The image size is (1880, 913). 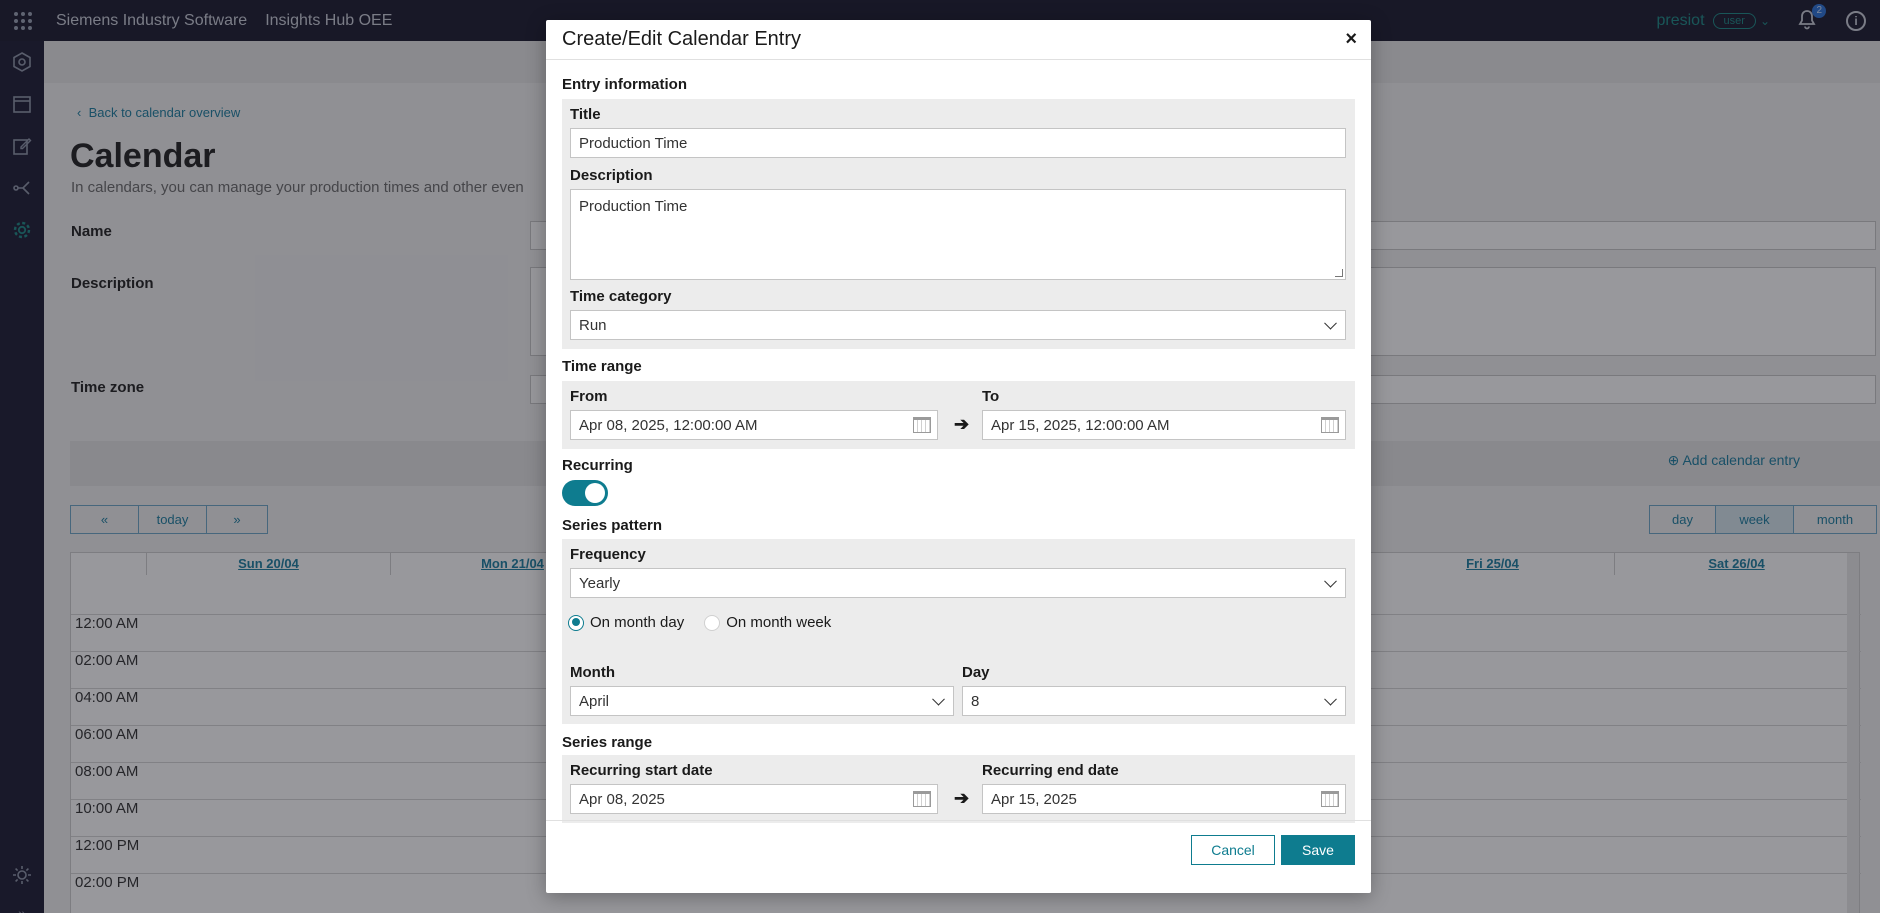 I want to click on recurring-toggle, so click(x=585, y=493).